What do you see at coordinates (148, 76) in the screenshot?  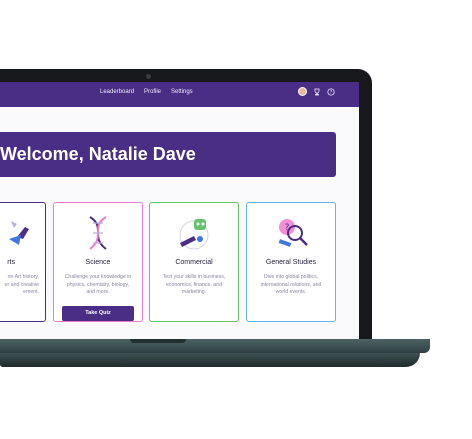 I see `camera-icon` at bounding box center [148, 76].